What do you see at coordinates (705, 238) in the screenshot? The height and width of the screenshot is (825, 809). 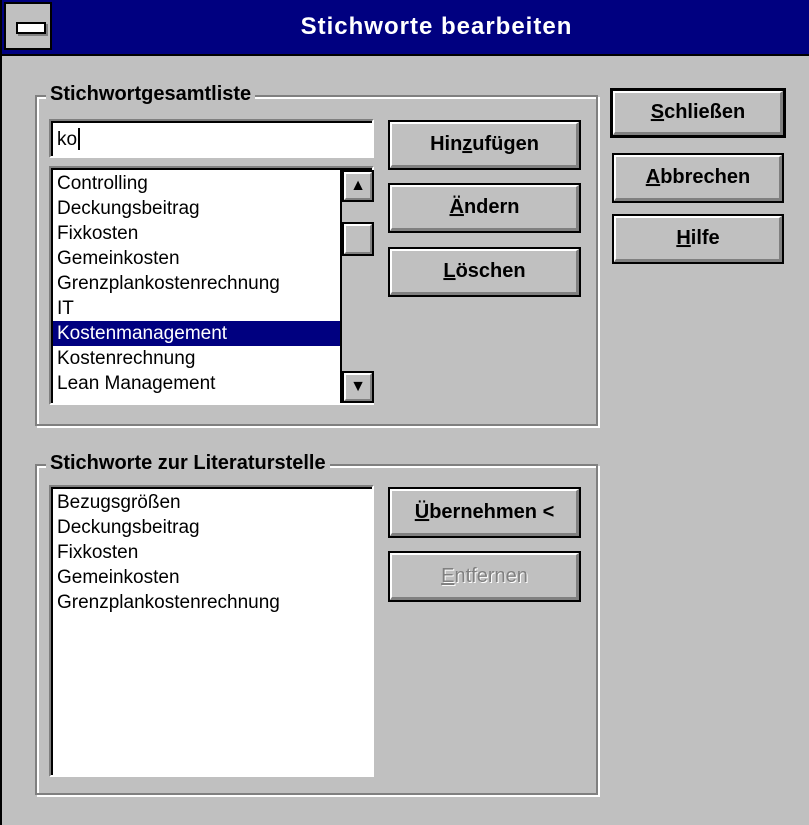 I see `help-button-label-rest: ilfe` at bounding box center [705, 238].